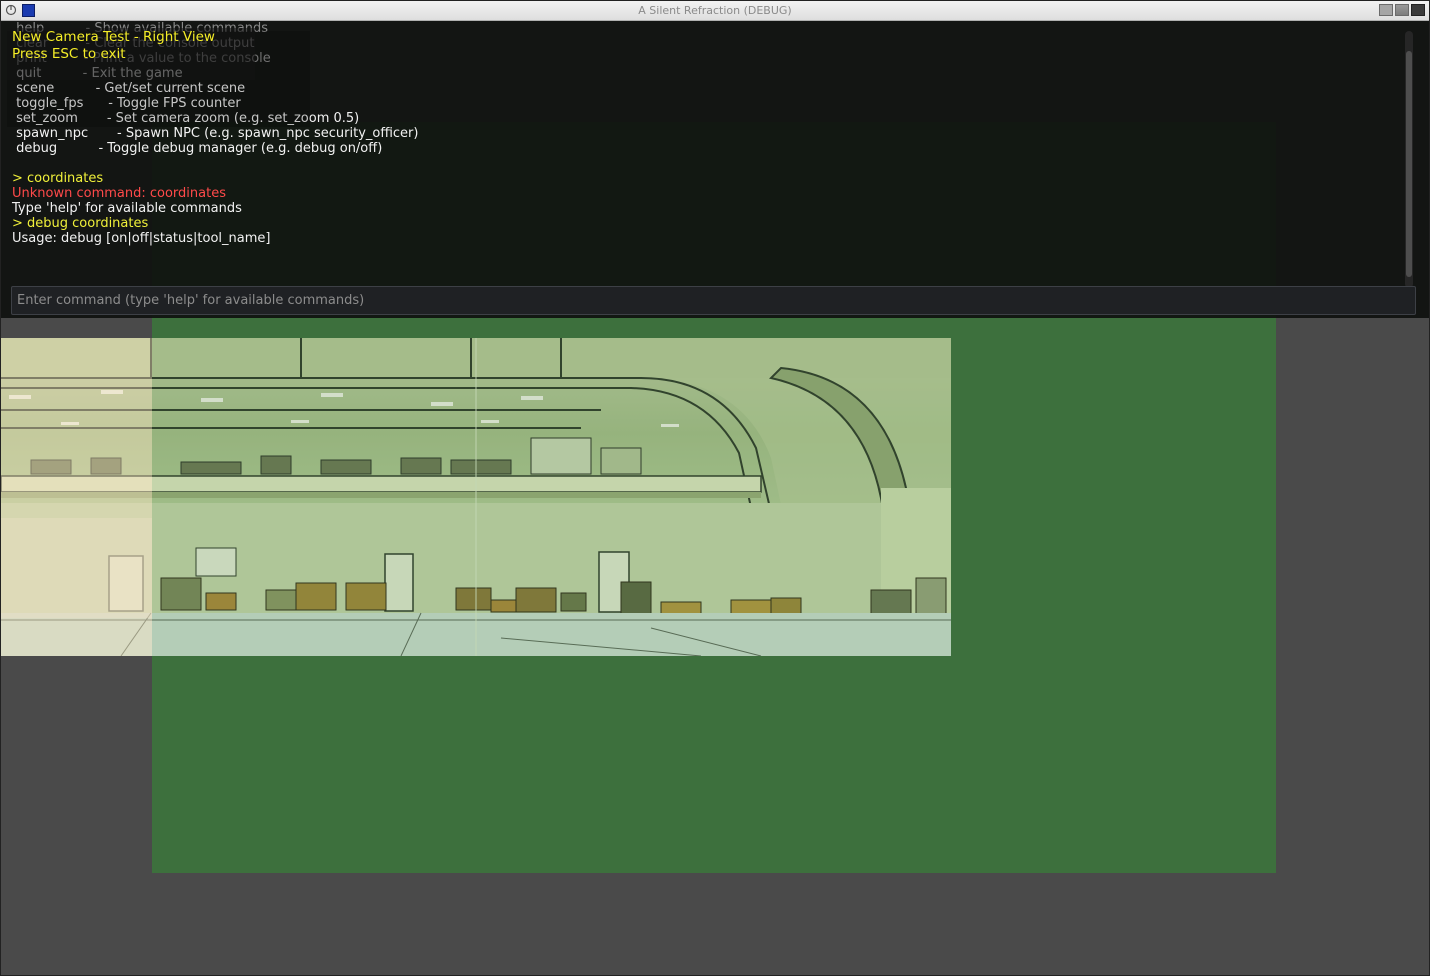  I want to click on window-title: A Silent Refraction (DEBUG), so click(715, 10).